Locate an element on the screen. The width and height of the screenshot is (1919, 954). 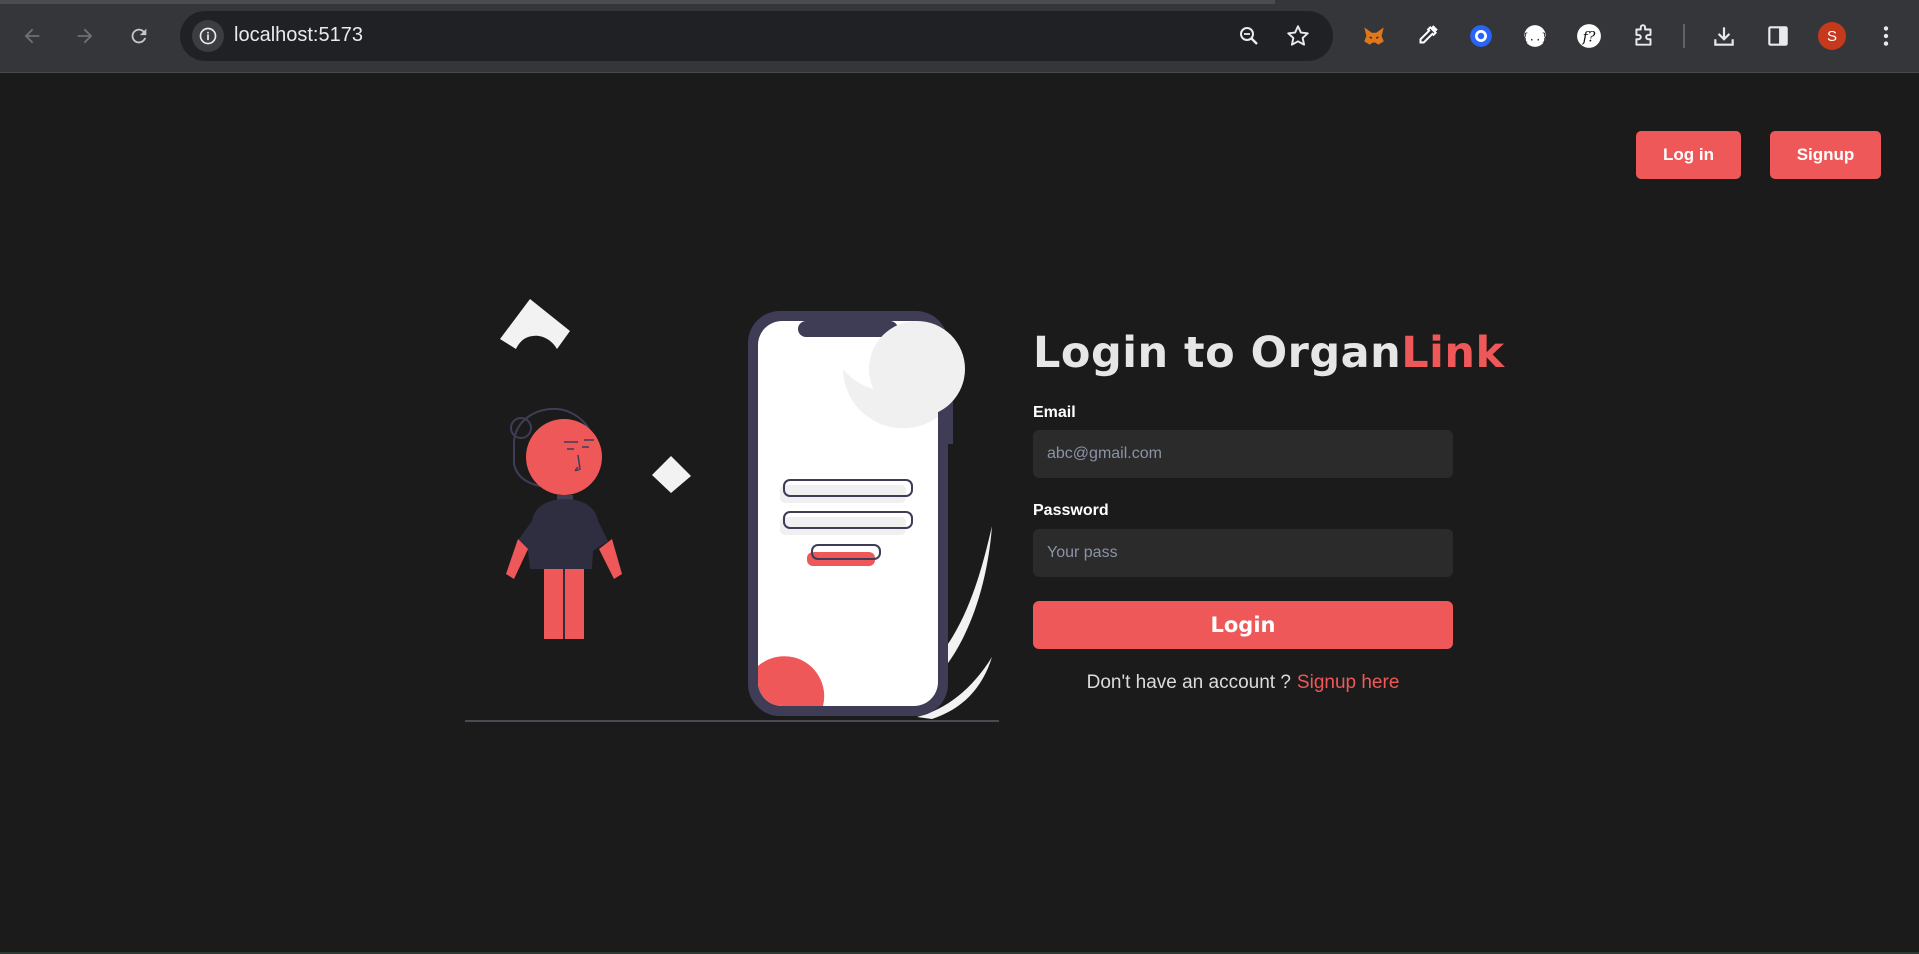
download-icon is located at coordinates (1724, 36).